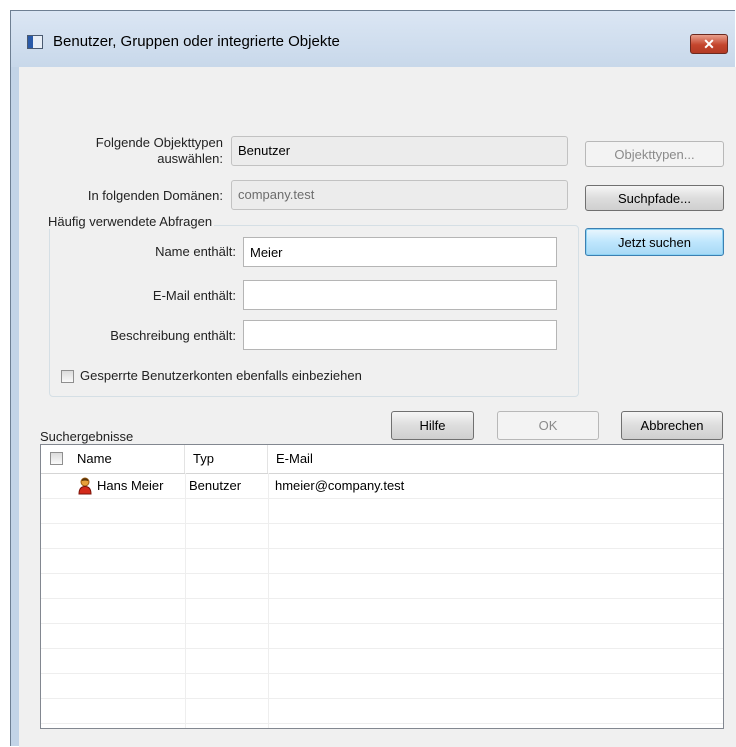 Image resolution: width=736 pixels, height=747 pixels. I want to click on cancel-button: Abbrechen, so click(672, 425).